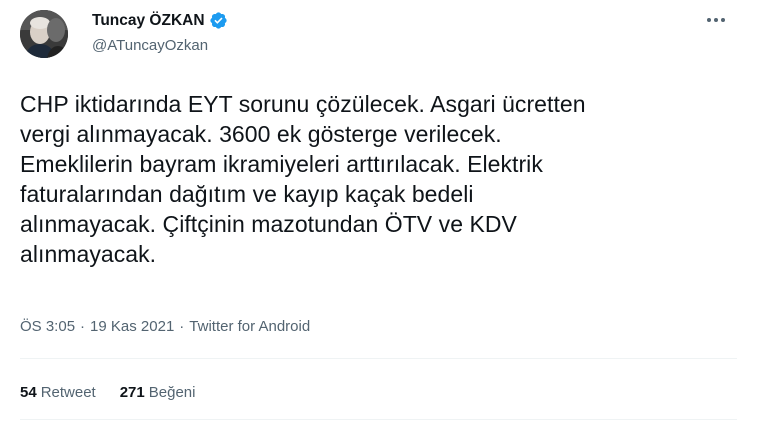 Image resolution: width=757 pixels, height=429 pixels. What do you see at coordinates (68, 392) in the screenshot?
I see `retweets-label: Retweet` at bounding box center [68, 392].